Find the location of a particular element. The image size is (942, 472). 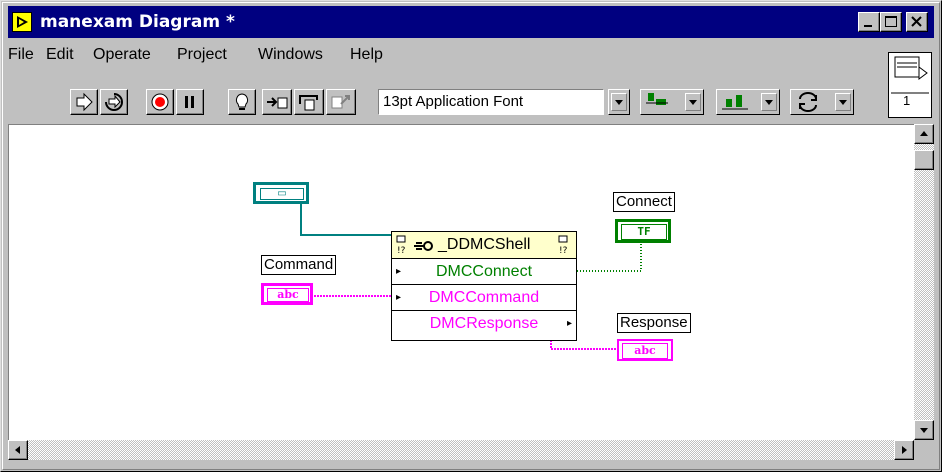

horizontal-scrollbar is located at coordinates (461, 450).